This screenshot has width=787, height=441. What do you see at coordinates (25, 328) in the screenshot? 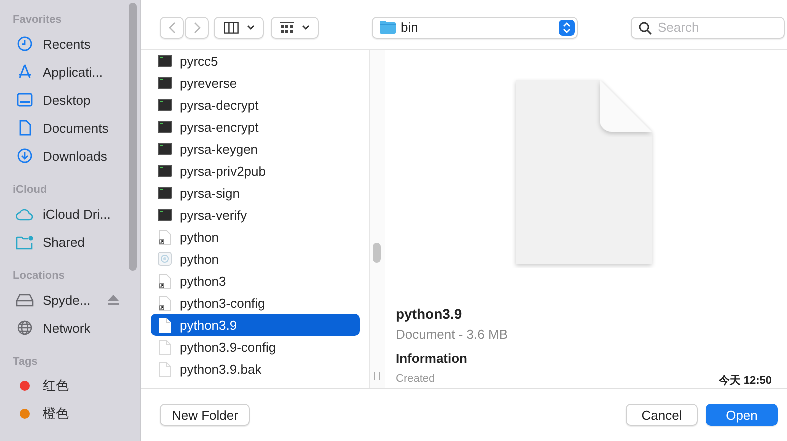
I see `globe-icon` at bounding box center [25, 328].